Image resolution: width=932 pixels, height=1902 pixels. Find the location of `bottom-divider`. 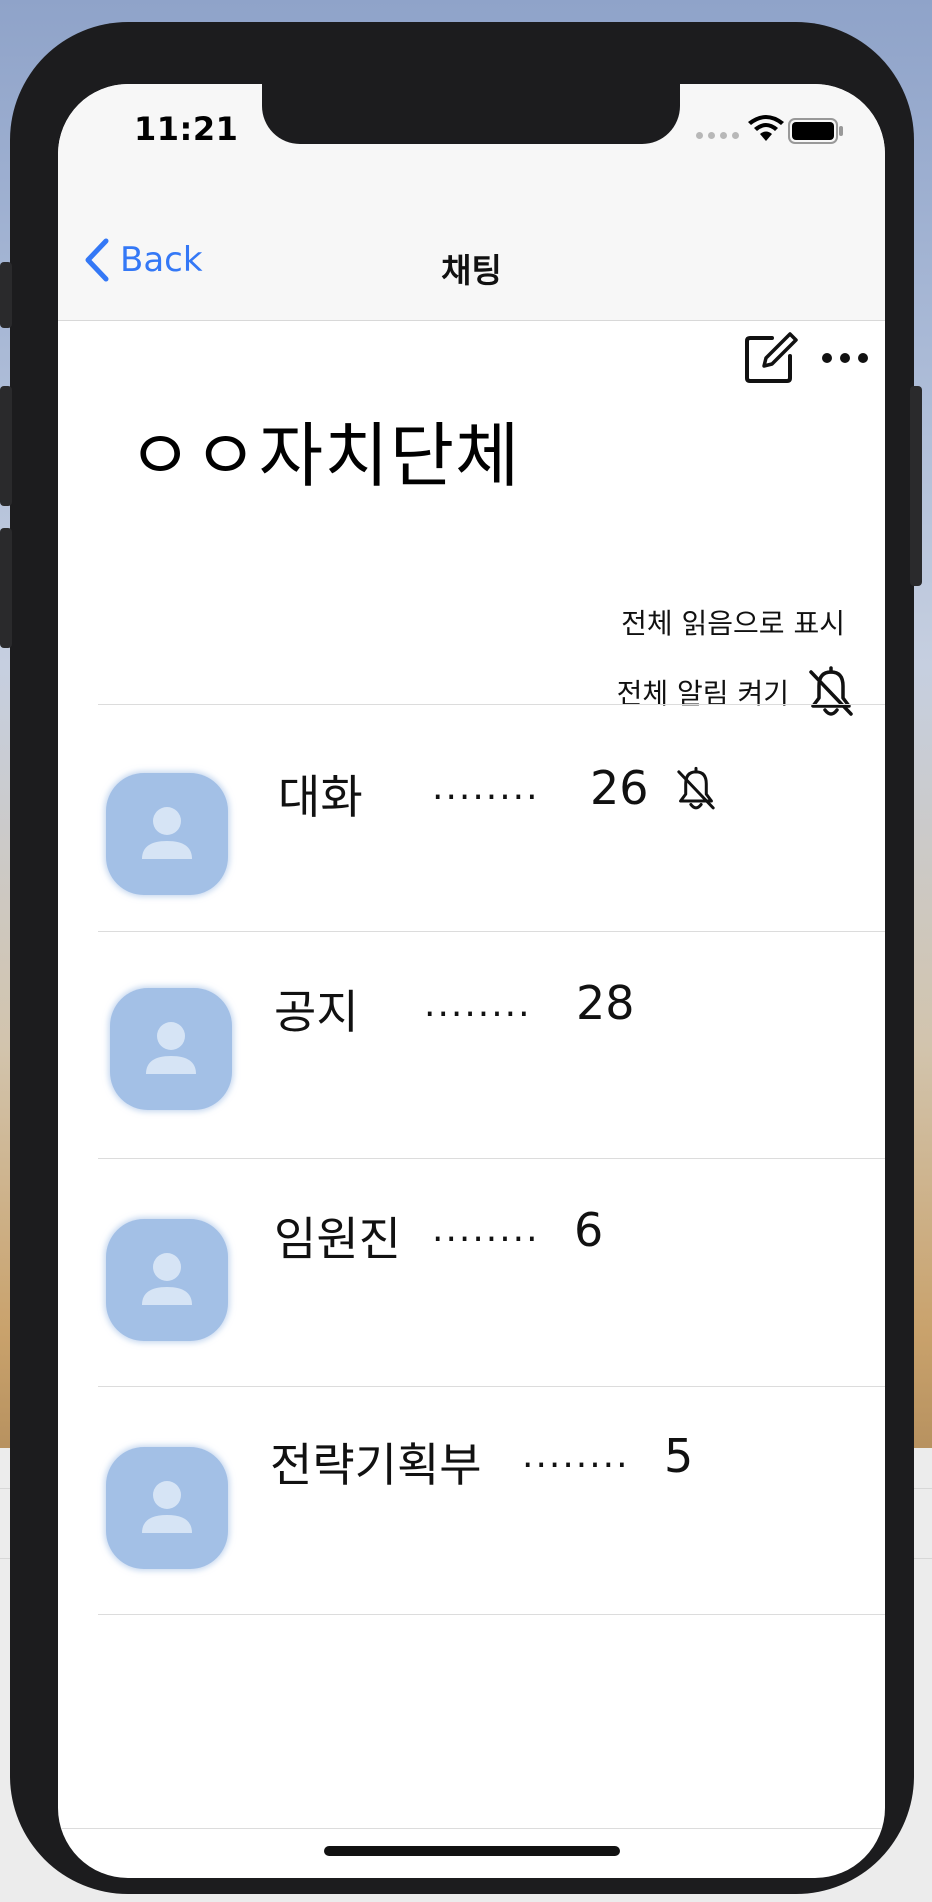

bottom-divider is located at coordinates (471, 1828).